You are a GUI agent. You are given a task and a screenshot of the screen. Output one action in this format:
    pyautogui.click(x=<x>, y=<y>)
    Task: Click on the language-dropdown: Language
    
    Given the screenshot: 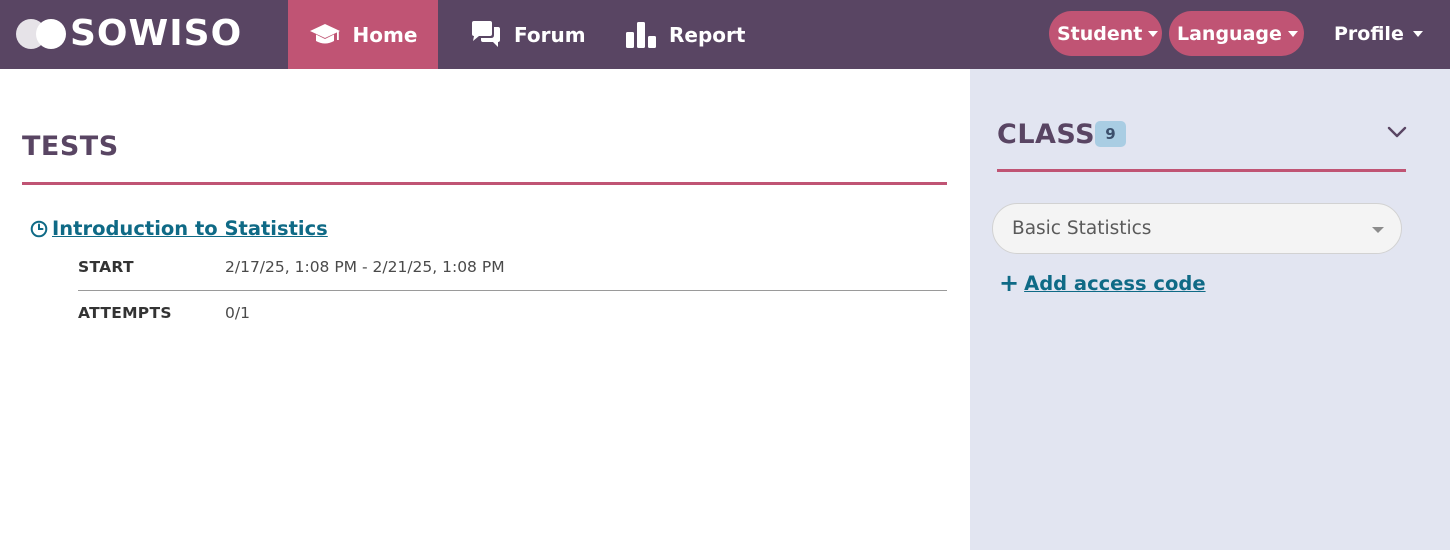 What is the action you would take?
    pyautogui.click(x=1236, y=33)
    